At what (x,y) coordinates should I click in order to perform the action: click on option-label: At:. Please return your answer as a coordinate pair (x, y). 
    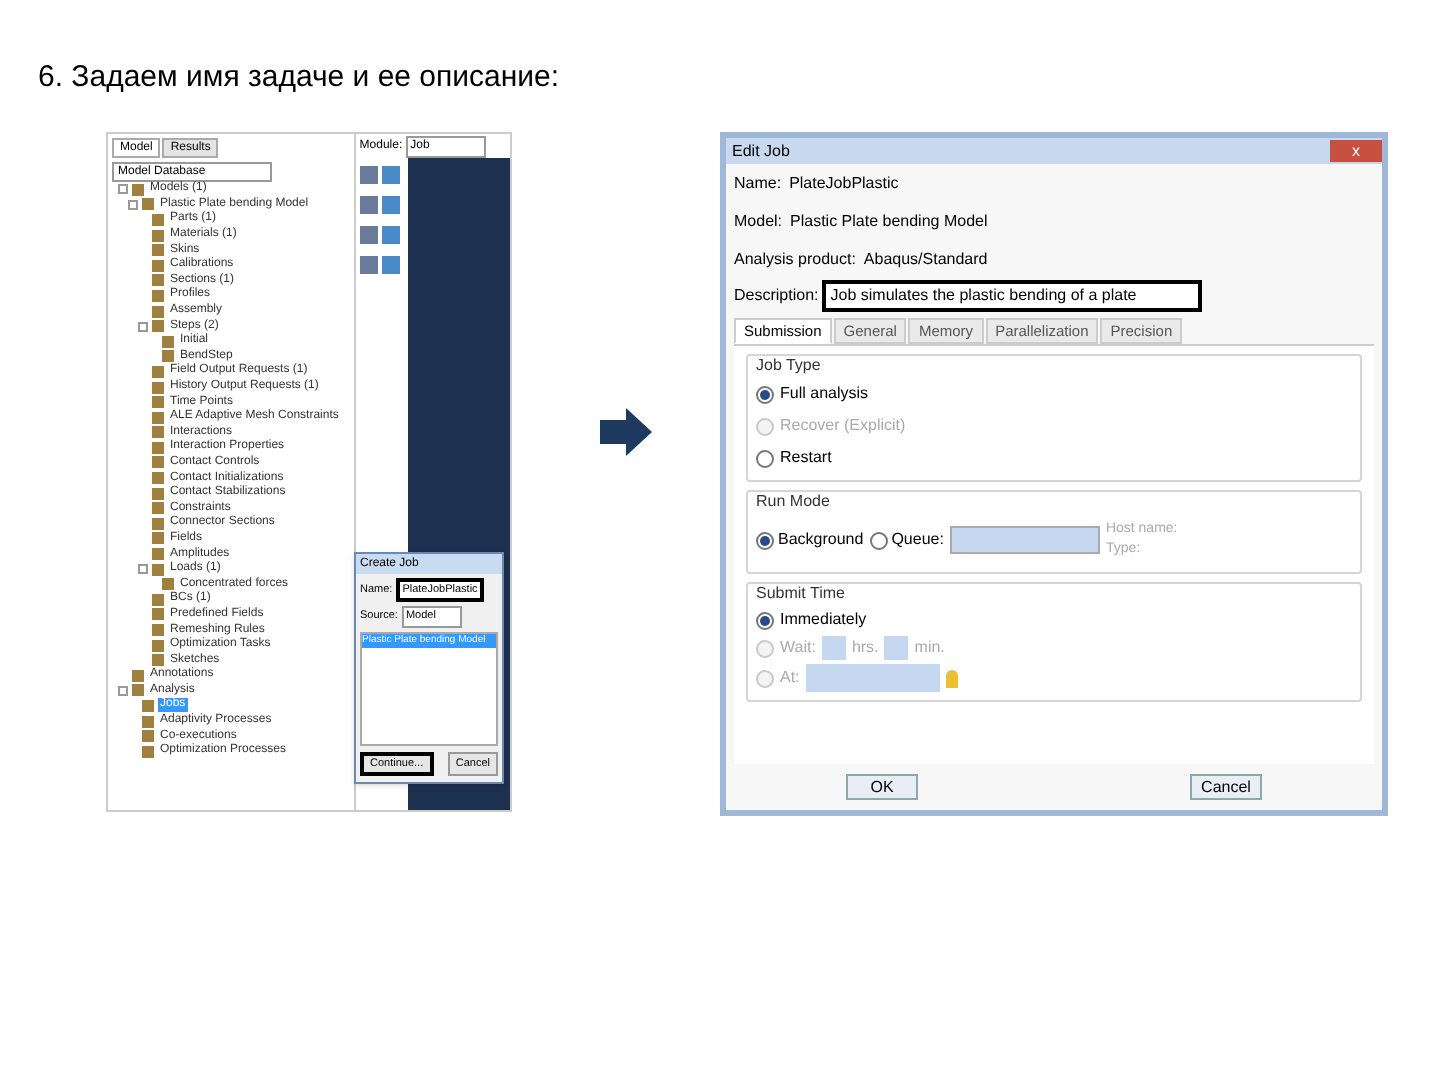
    Looking at the image, I should click on (790, 678).